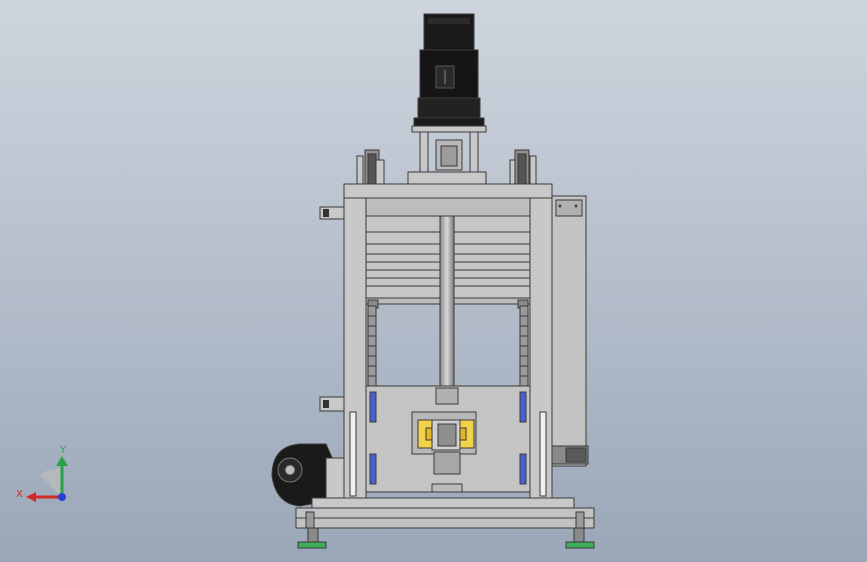 The width and height of the screenshot is (867, 562). What do you see at coordinates (524, 346) in the screenshot?
I see `right-lead-screw` at bounding box center [524, 346].